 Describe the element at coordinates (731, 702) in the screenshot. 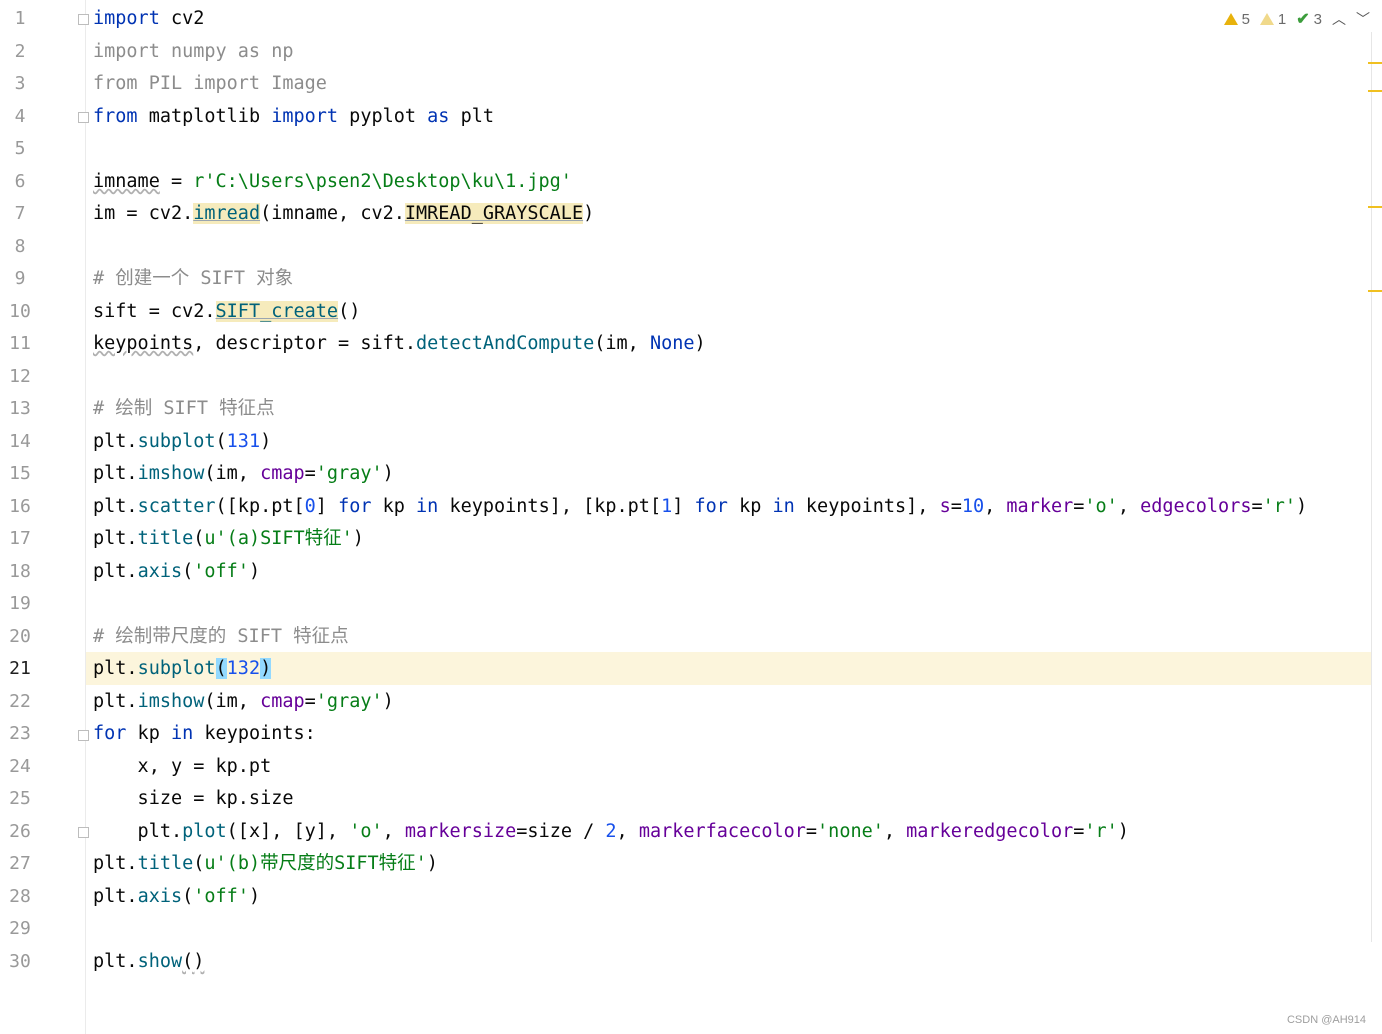

I see `code-line-22: plt.imshow(im, cmap='gray')` at that location.